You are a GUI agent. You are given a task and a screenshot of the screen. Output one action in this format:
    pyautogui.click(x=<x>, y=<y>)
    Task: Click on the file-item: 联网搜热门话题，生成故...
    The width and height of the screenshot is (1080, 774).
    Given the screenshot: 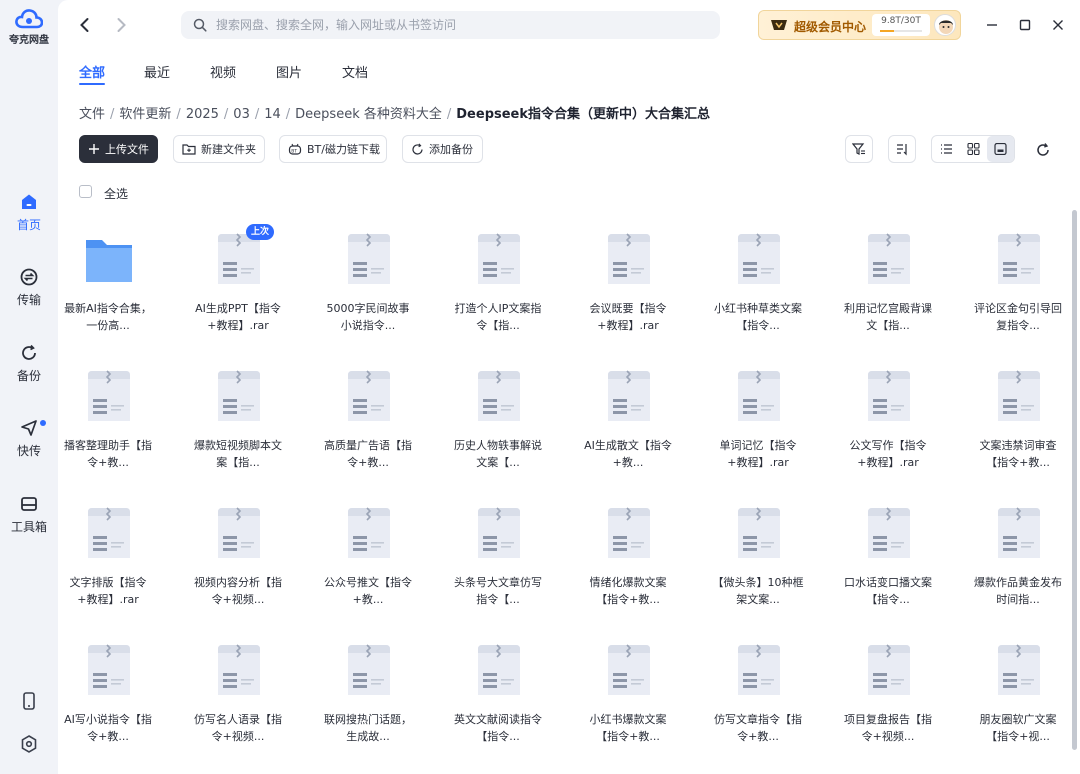 What is the action you would take?
    pyautogui.click(x=368, y=696)
    